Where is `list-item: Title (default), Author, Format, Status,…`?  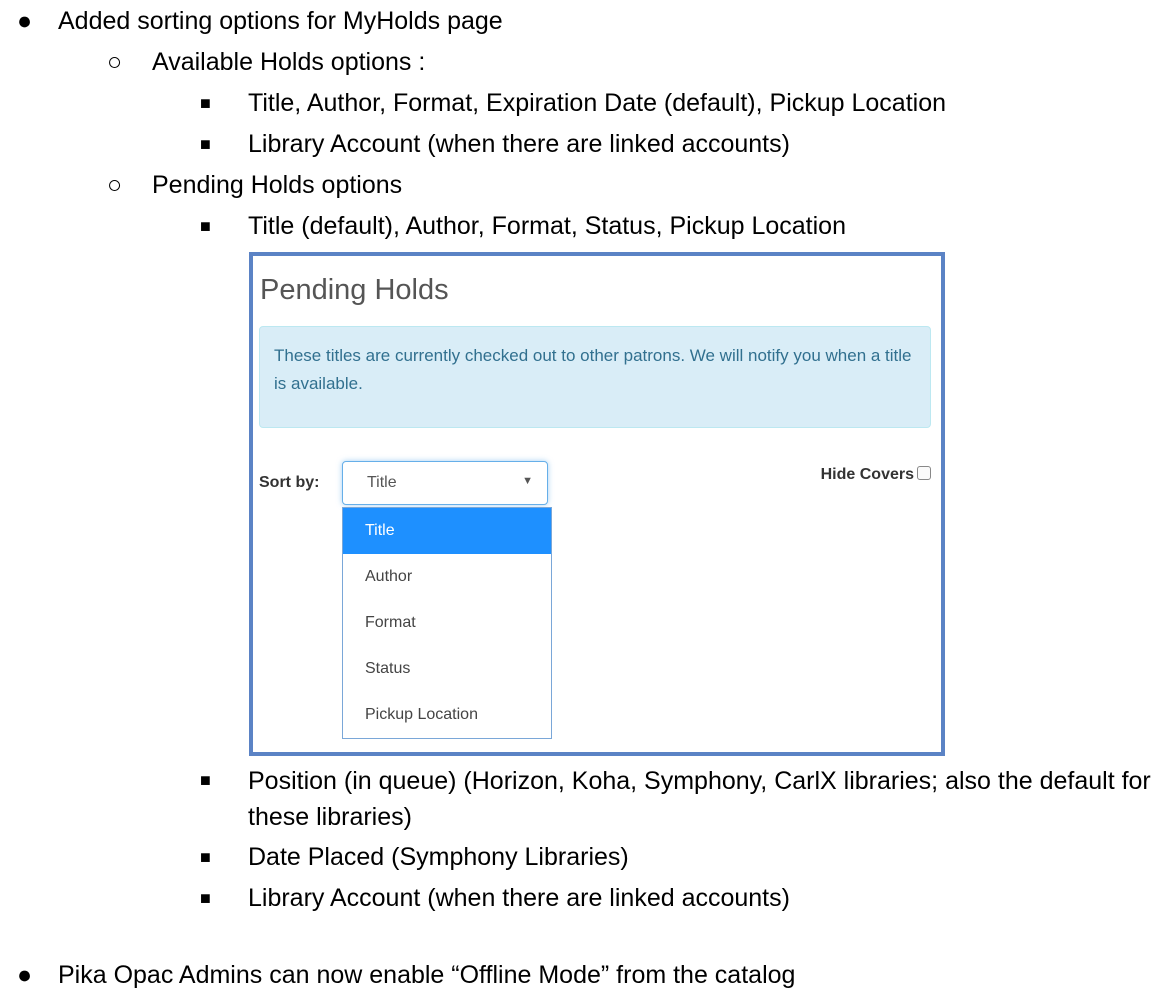
list-item: Title (default), Author, Format, Status,… is located at coordinates (547, 226).